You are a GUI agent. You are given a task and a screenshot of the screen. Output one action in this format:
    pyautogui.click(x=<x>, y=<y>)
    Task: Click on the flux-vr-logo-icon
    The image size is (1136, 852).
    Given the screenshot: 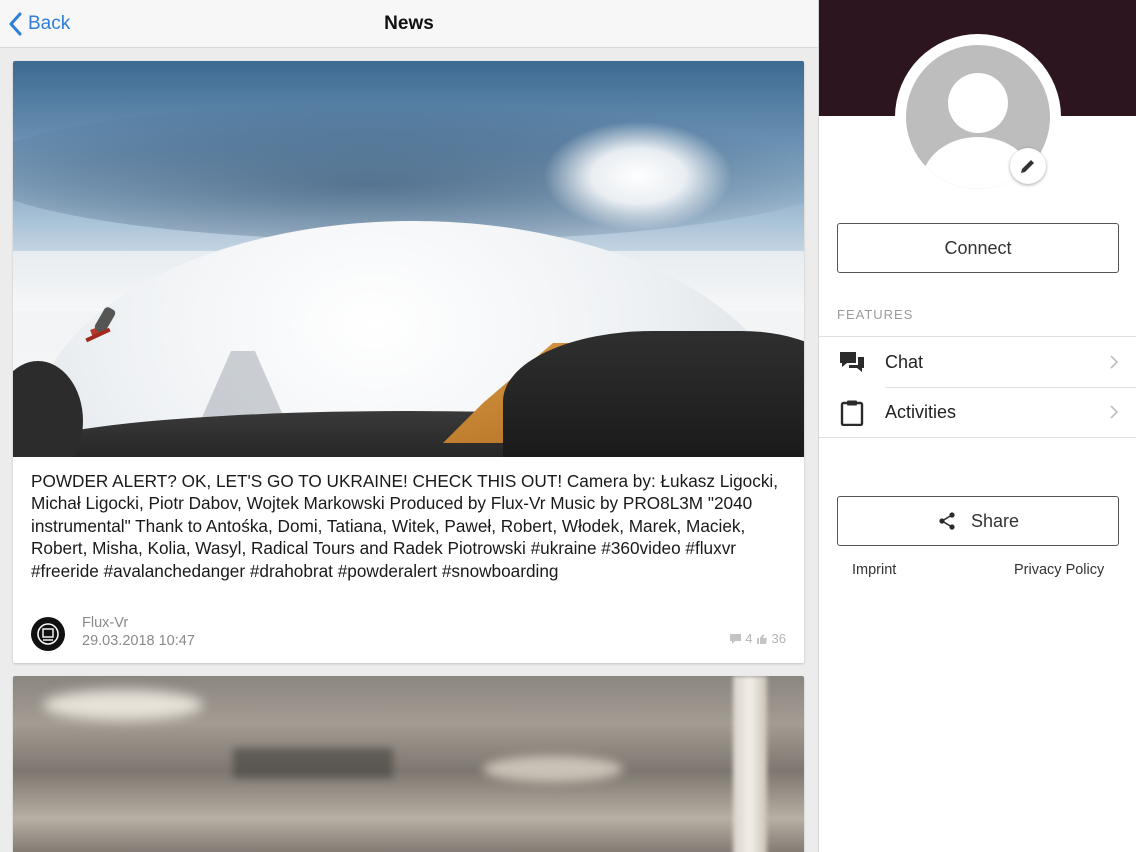 What is the action you would take?
    pyautogui.click(x=48, y=634)
    